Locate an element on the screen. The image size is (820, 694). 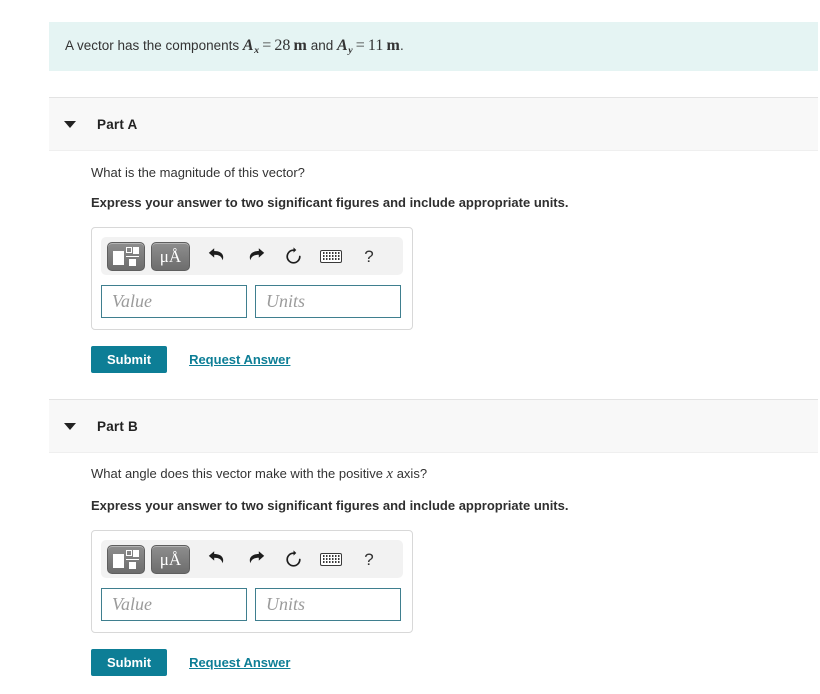
value-ay: 11 is located at coordinates (375, 46).